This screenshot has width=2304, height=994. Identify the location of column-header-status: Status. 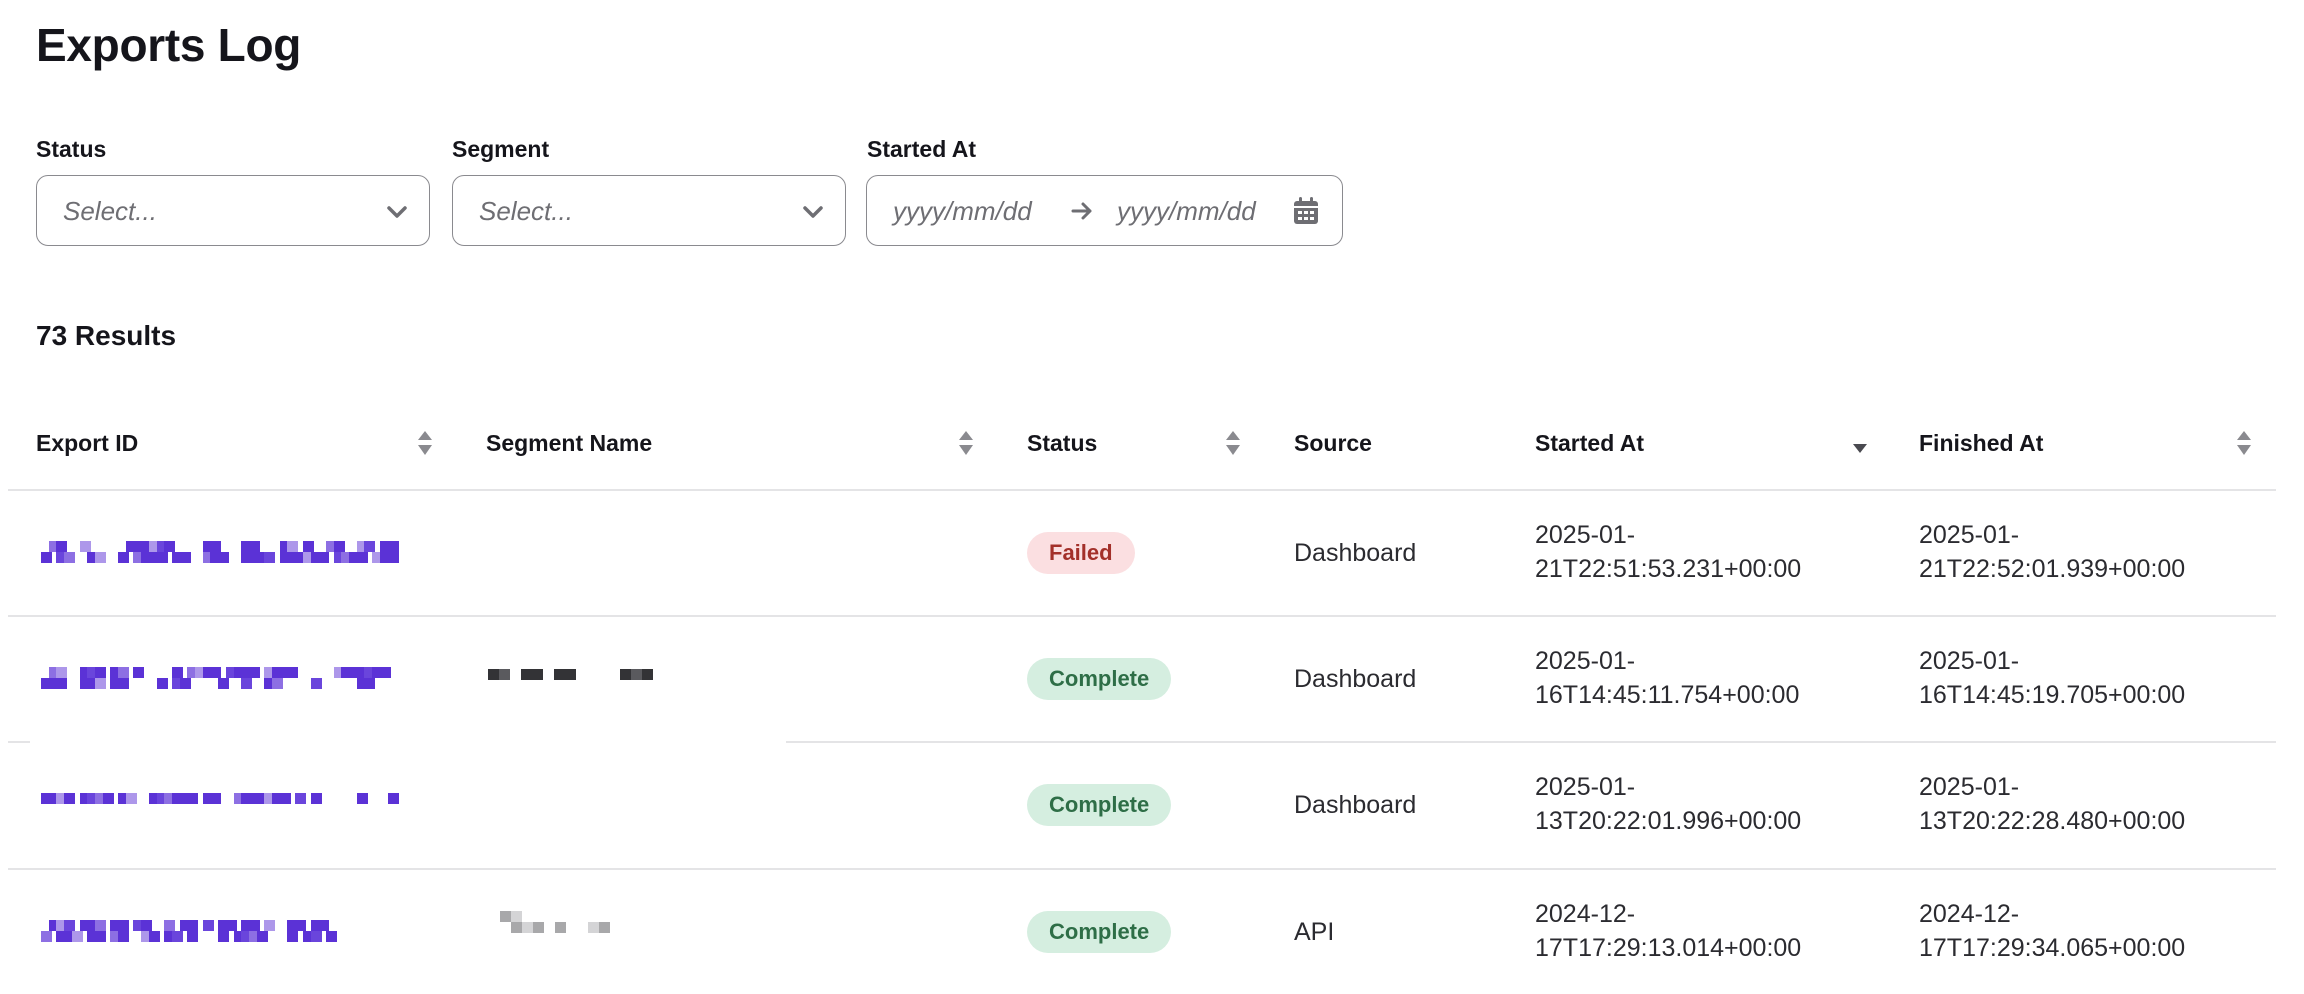
(1062, 443).